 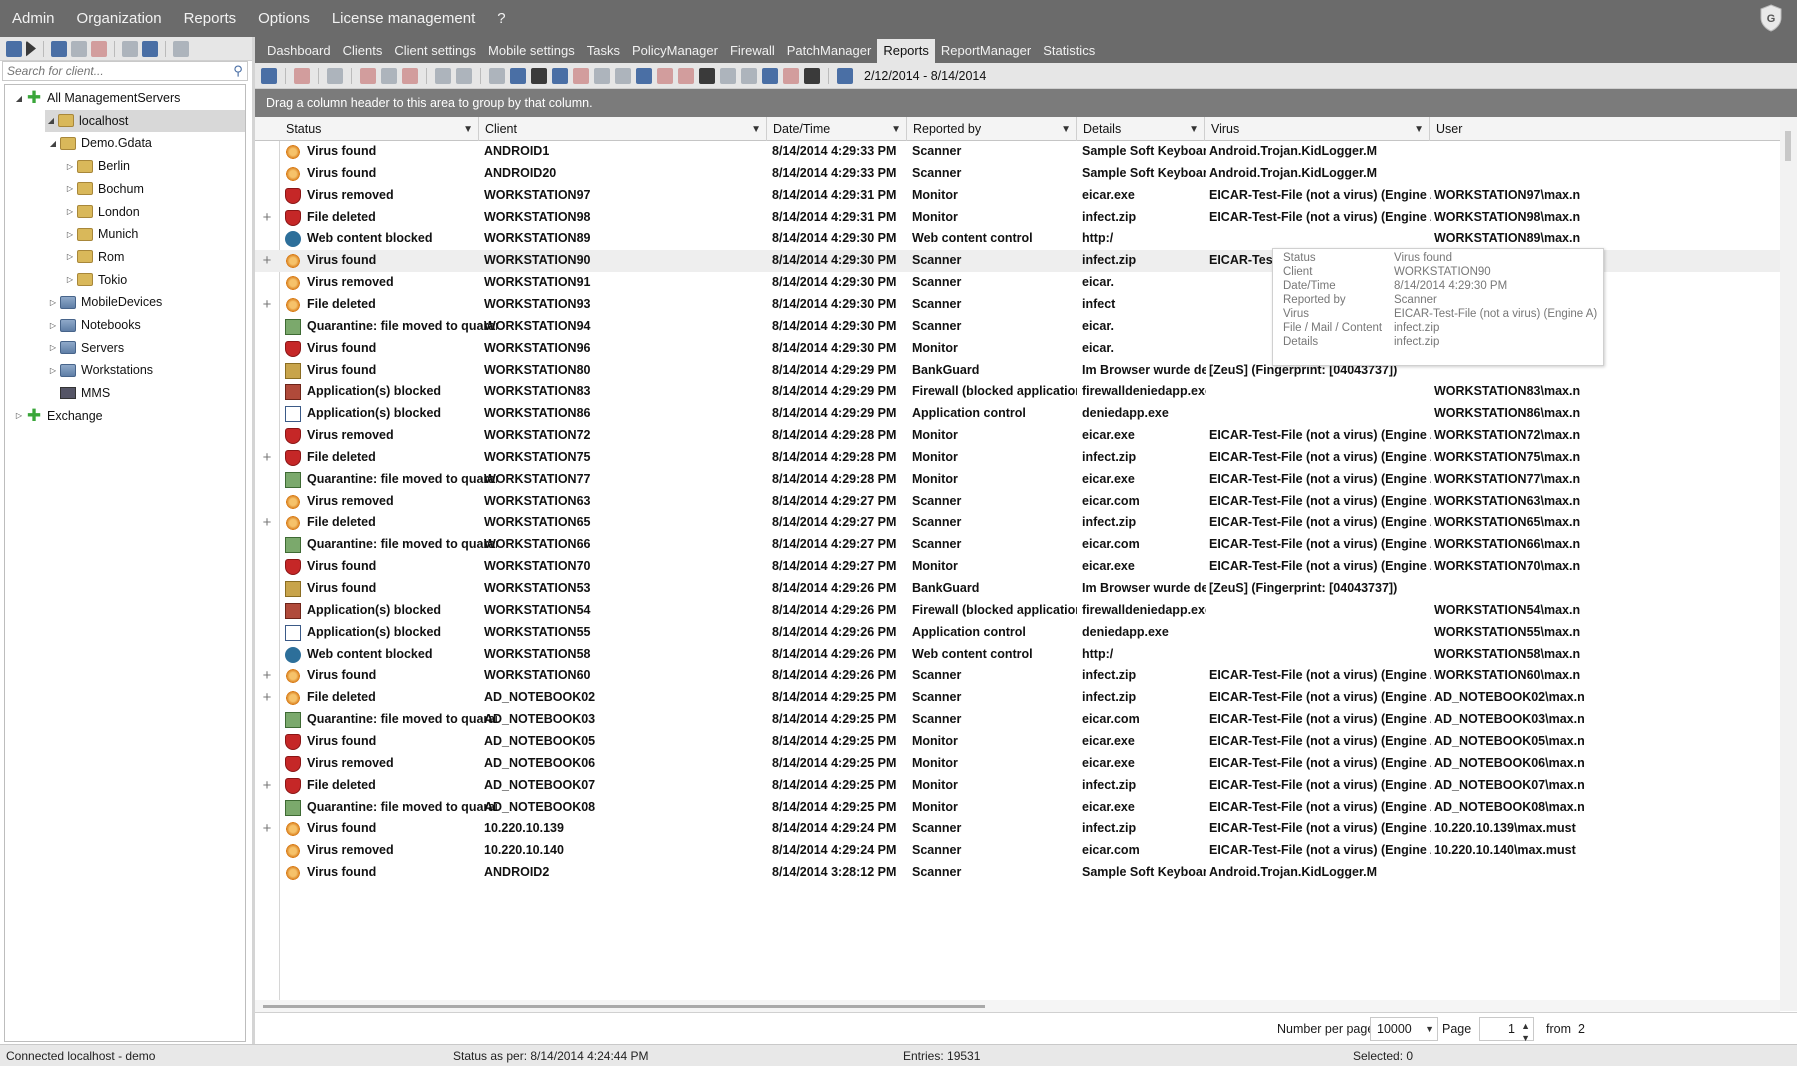 What do you see at coordinates (59, 48) in the screenshot?
I see `add-client-icon` at bounding box center [59, 48].